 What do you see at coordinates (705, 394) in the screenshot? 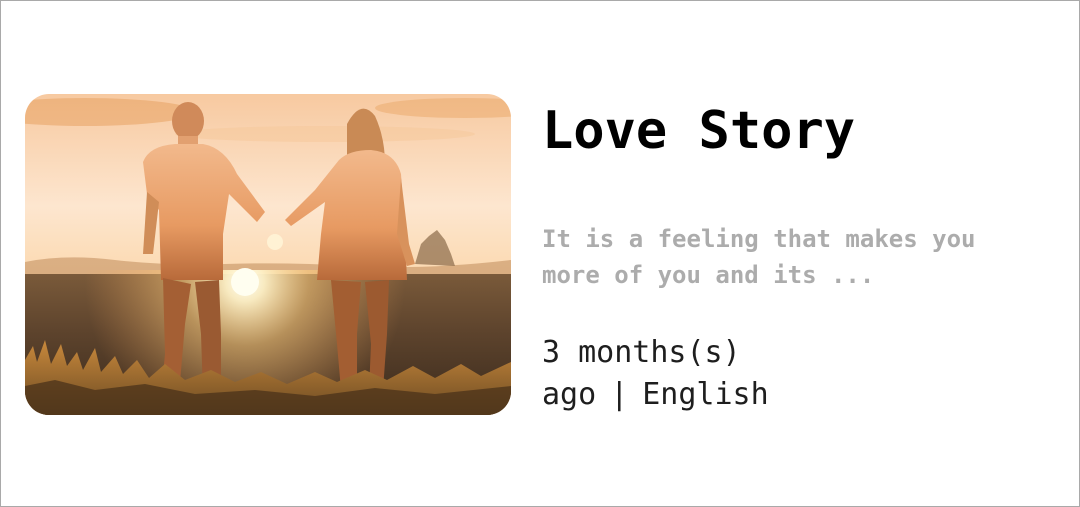
I see `story-language: English` at bounding box center [705, 394].